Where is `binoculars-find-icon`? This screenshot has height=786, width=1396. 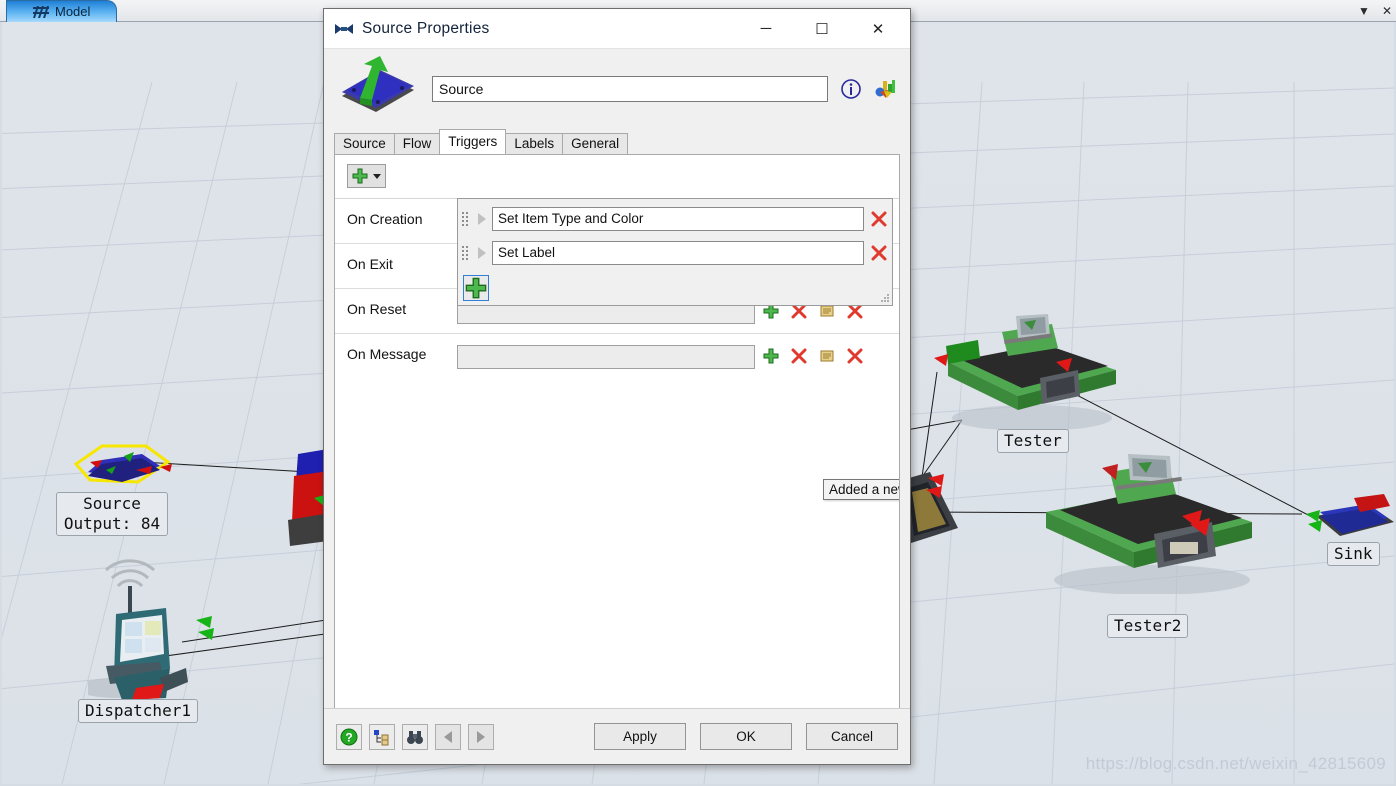 binoculars-find-icon is located at coordinates (415, 737).